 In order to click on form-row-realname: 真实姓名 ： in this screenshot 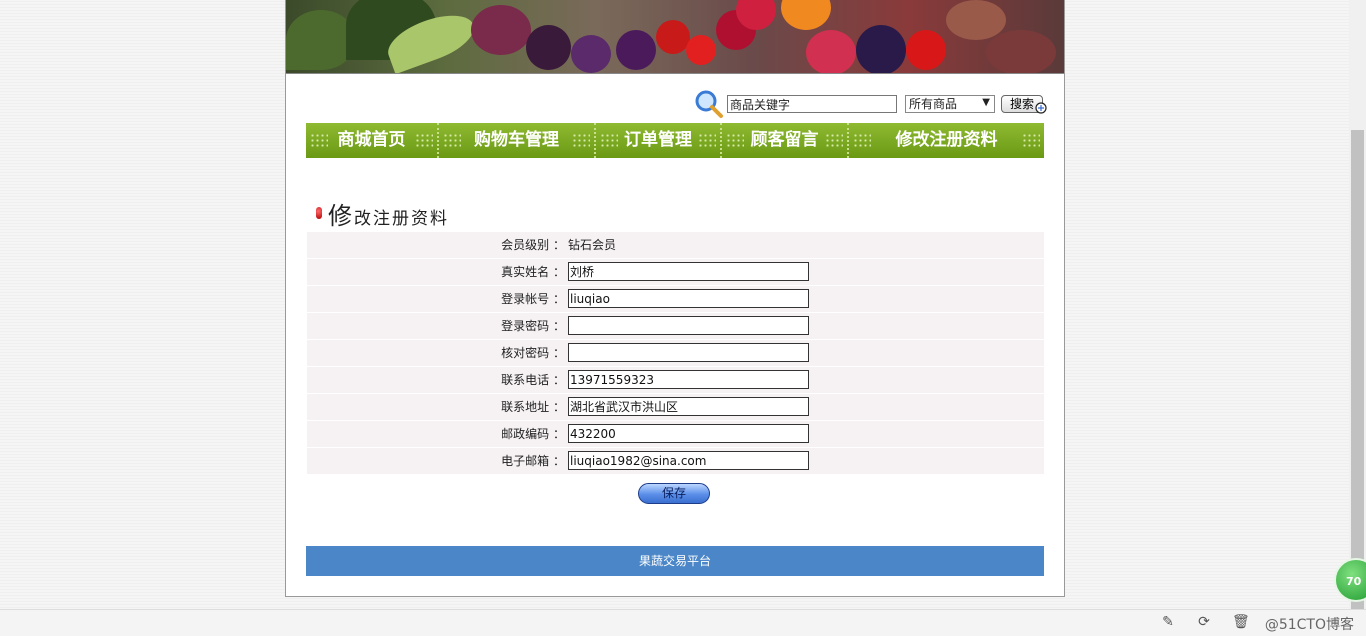, I will do `click(675, 272)`.